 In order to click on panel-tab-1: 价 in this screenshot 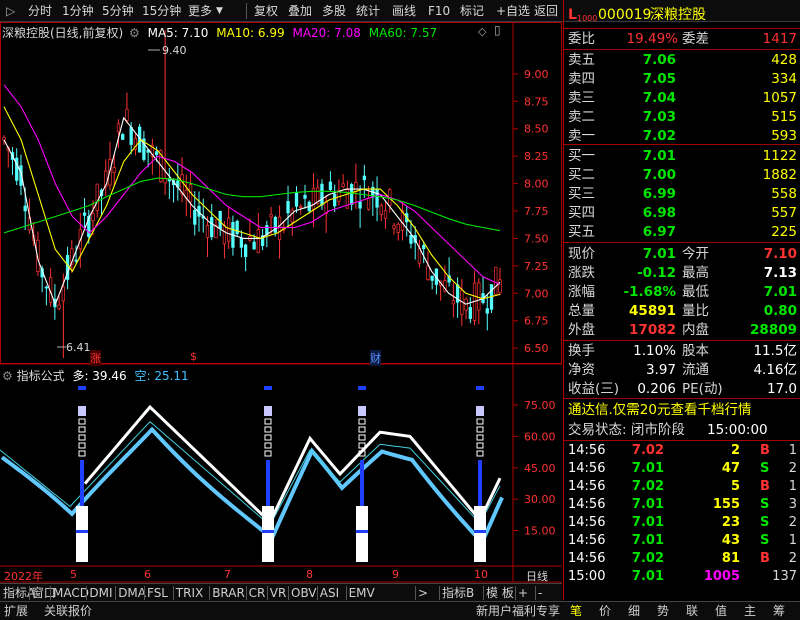, I will do `click(605, 611)`.